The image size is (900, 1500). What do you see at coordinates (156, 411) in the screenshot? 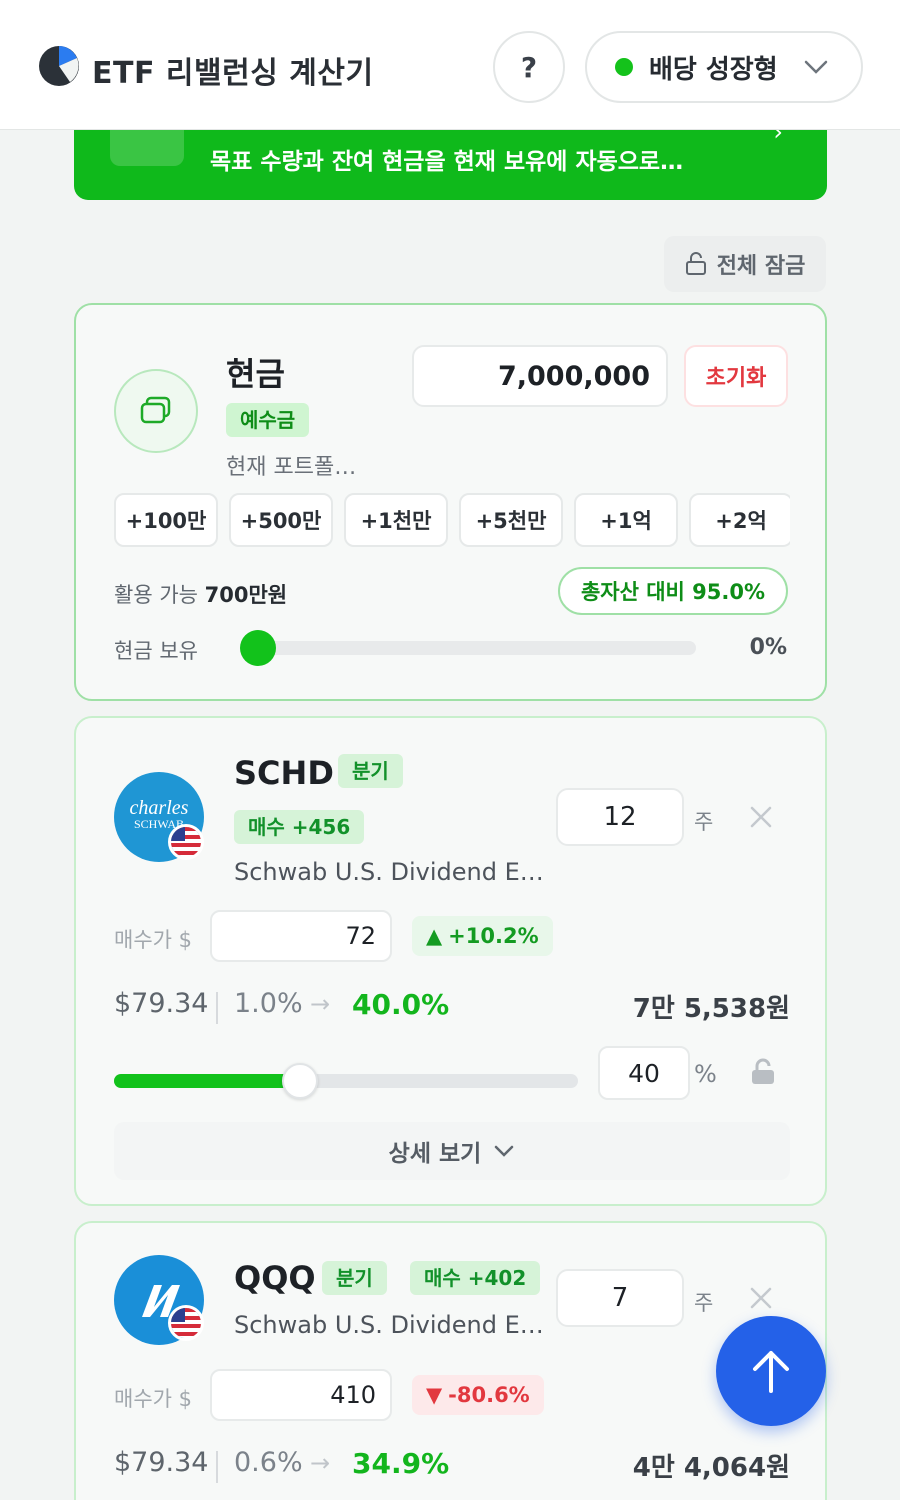
I see `wallet-icon` at bounding box center [156, 411].